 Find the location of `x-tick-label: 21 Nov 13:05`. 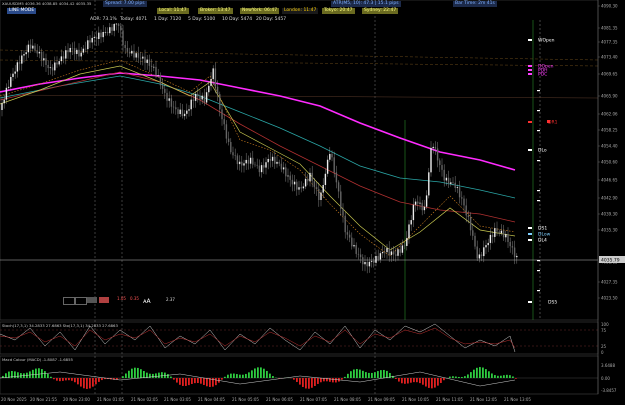

x-tick-label: 21 Nov 13:05 is located at coordinates (517, 399).